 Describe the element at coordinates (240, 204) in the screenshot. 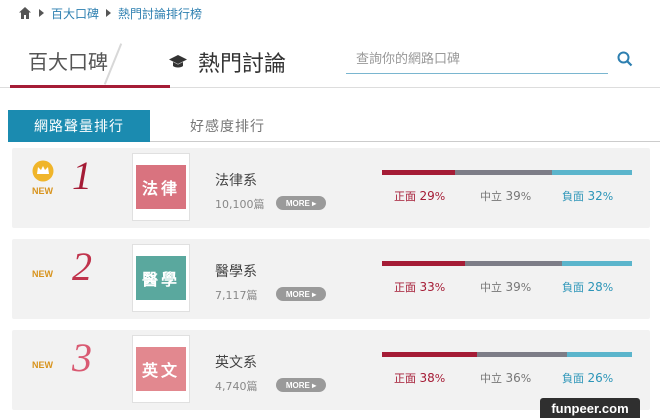

I see `post-count: 10,100篇` at that location.